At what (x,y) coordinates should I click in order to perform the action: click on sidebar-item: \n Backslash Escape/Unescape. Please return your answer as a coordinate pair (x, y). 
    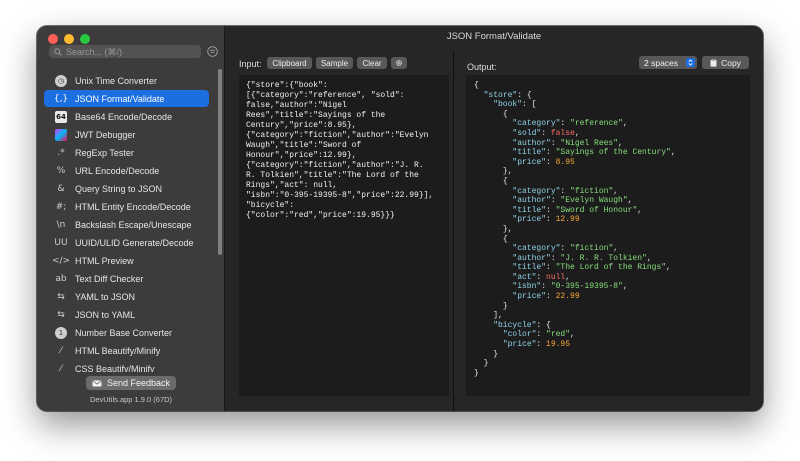
    Looking at the image, I should click on (126, 224).